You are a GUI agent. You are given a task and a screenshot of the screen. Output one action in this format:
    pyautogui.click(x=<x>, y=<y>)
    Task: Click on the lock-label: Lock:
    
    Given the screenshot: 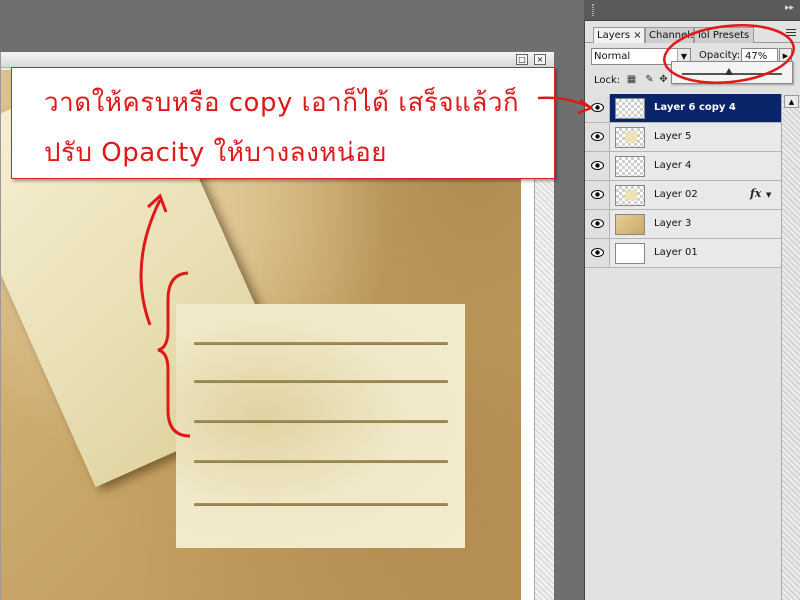 What is the action you would take?
    pyautogui.click(x=607, y=80)
    